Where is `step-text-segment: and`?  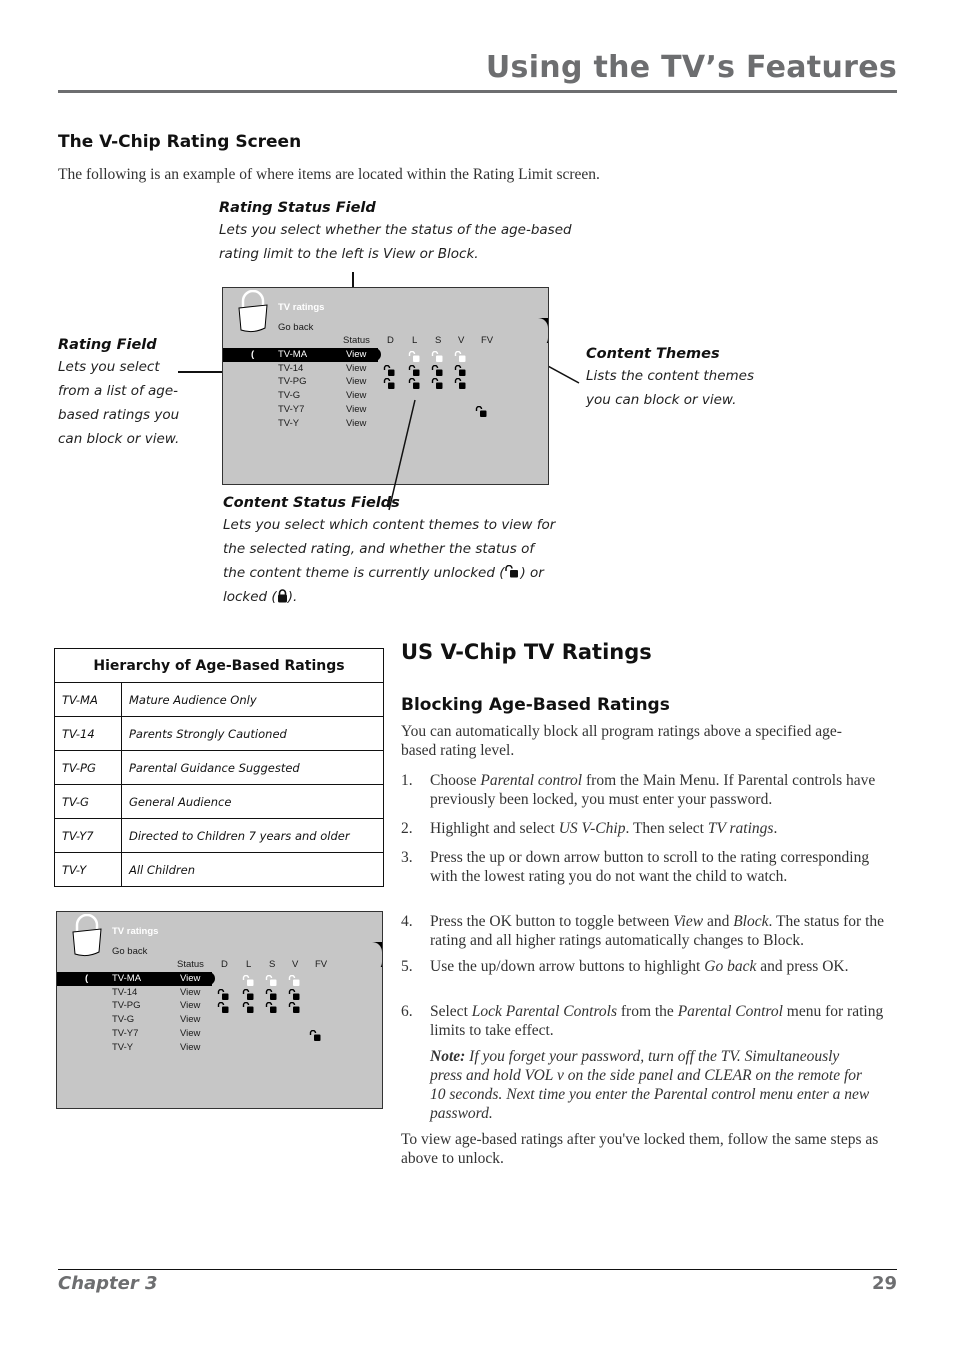
step-text-segment: and is located at coordinates (718, 921).